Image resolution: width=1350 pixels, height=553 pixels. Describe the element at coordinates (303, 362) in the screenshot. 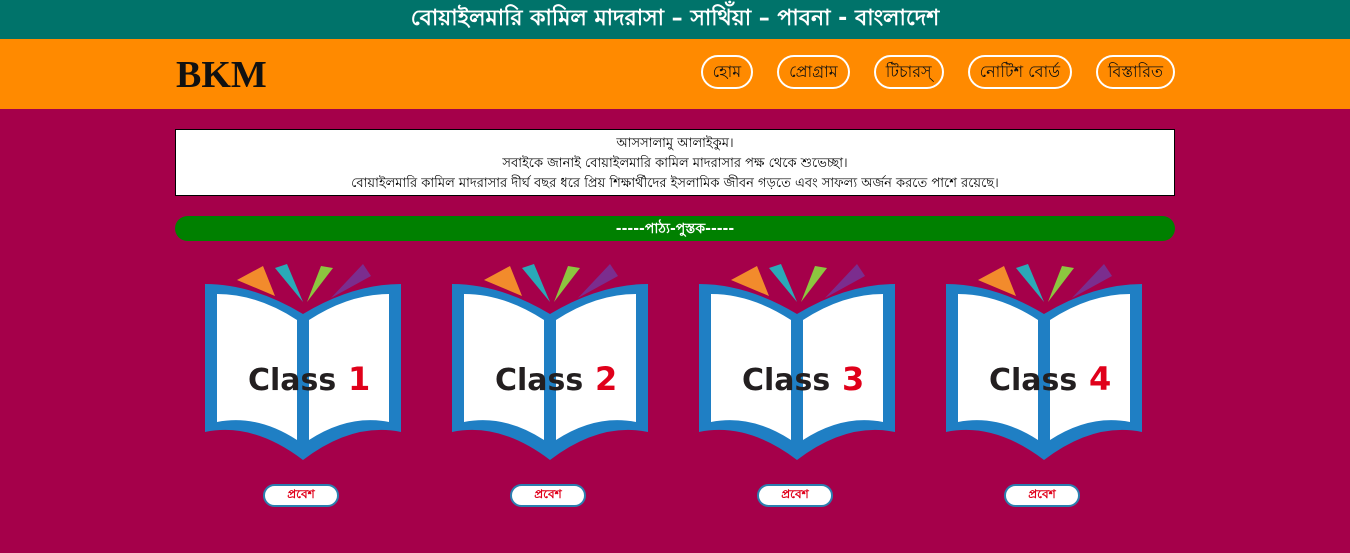

I see `book-icon: Class 1` at that location.